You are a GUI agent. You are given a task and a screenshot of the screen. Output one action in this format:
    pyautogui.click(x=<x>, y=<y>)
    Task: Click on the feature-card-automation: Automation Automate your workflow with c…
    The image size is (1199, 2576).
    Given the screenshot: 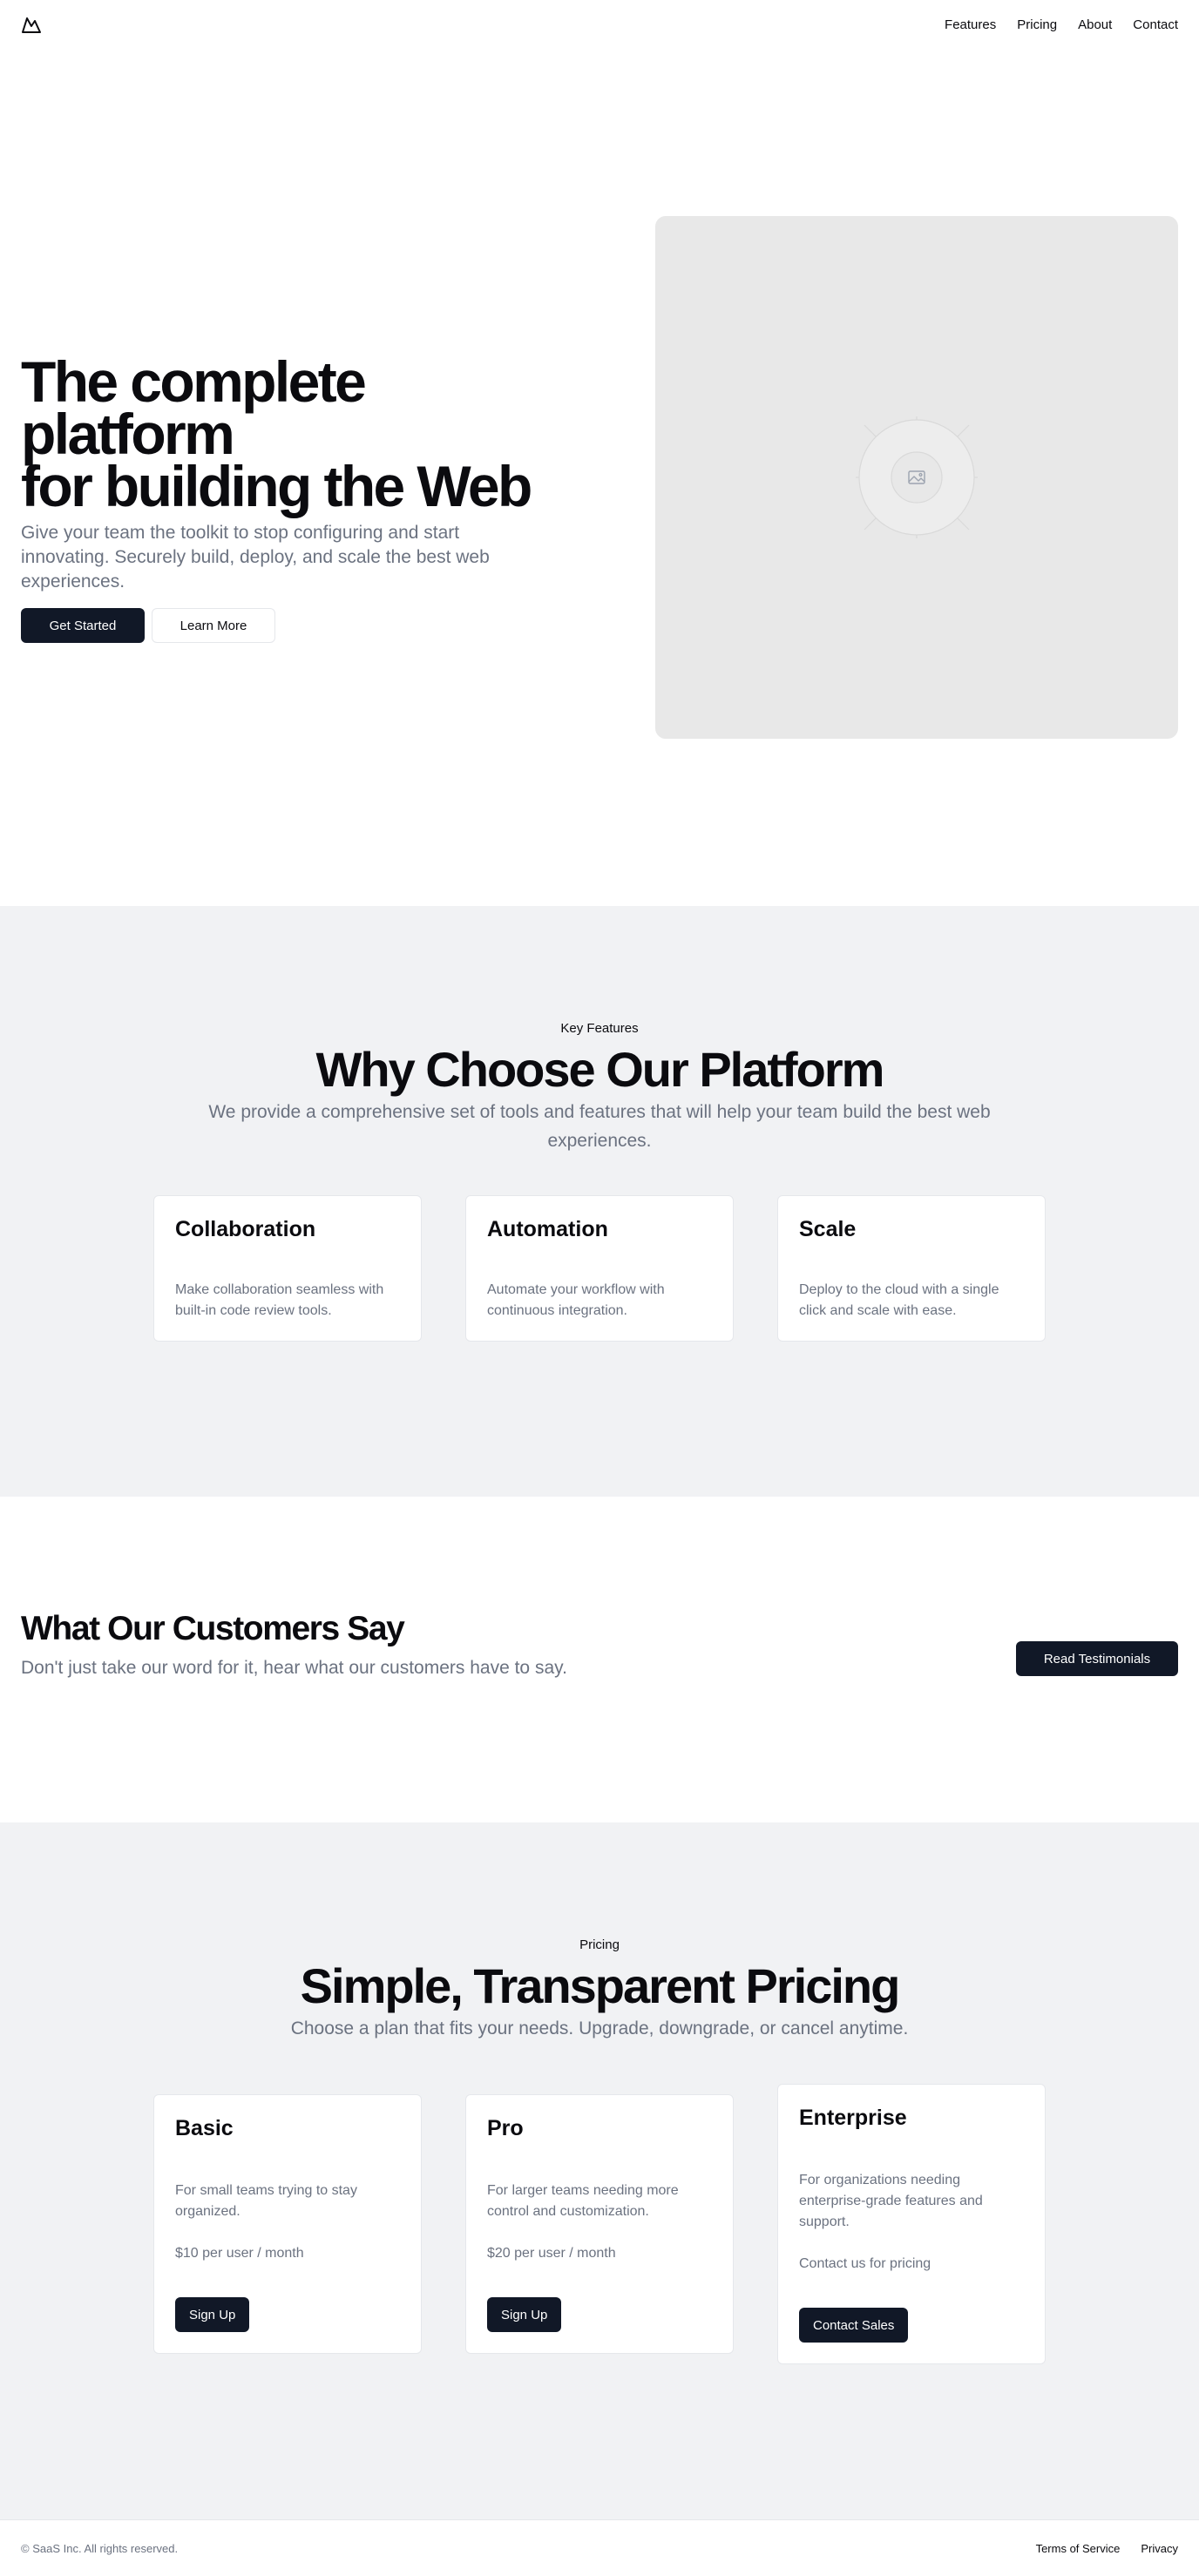 What is the action you would take?
    pyautogui.click(x=599, y=1268)
    